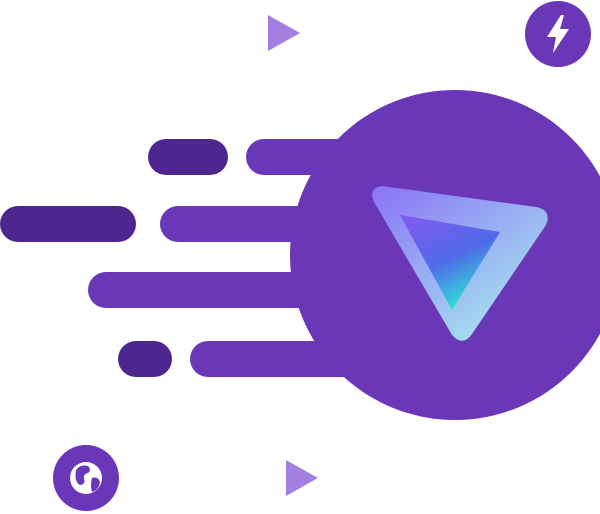 Image resolution: width=600 pixels, height=514 pixels. I want to click on globe-badge, so click(86, 478).